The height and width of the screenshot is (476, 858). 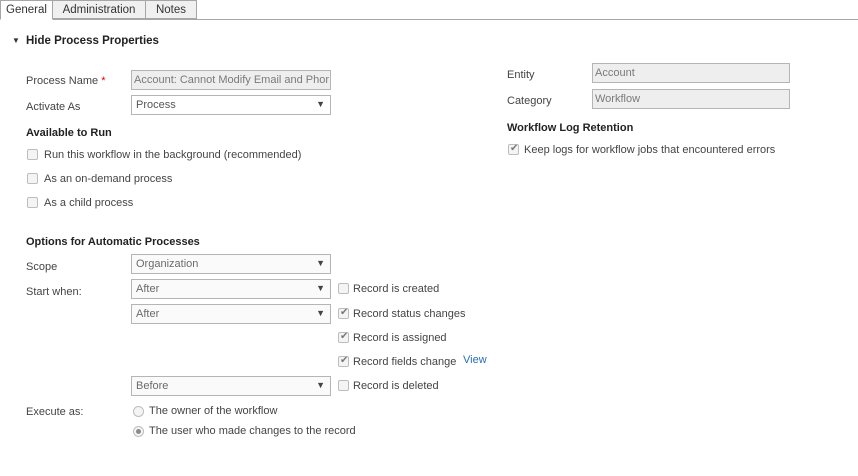 I want to click on changing-user-radio-label: The user who made changes to the record, so click(x=252, y=431).